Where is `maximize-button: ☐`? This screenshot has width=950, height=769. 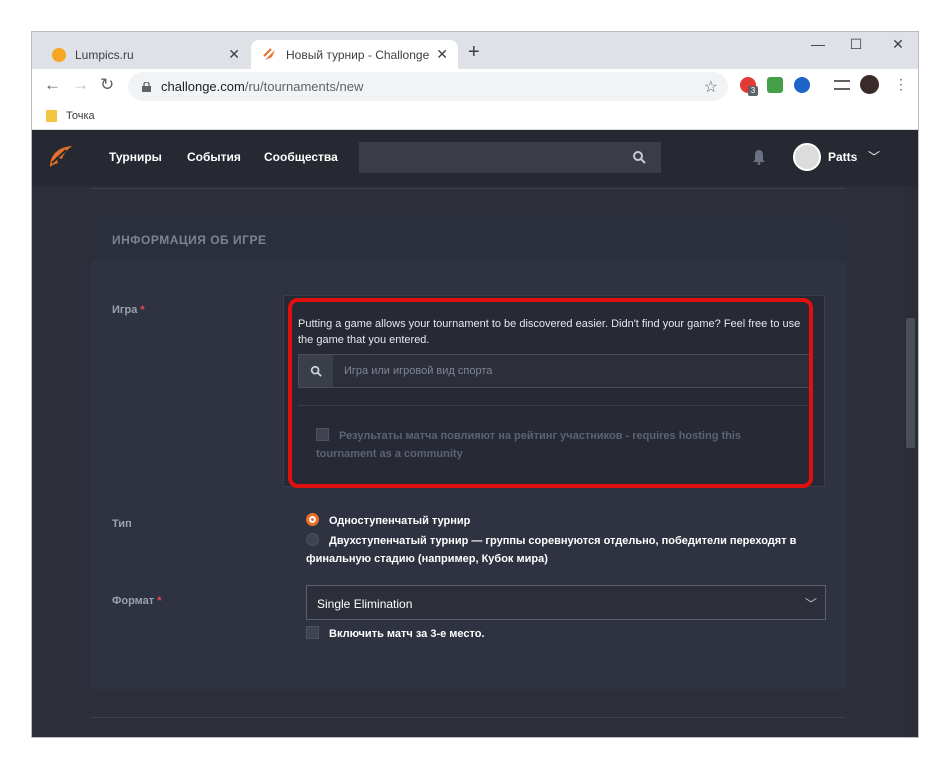
maximize-button: ☐ is located at coordinates (856, 44).